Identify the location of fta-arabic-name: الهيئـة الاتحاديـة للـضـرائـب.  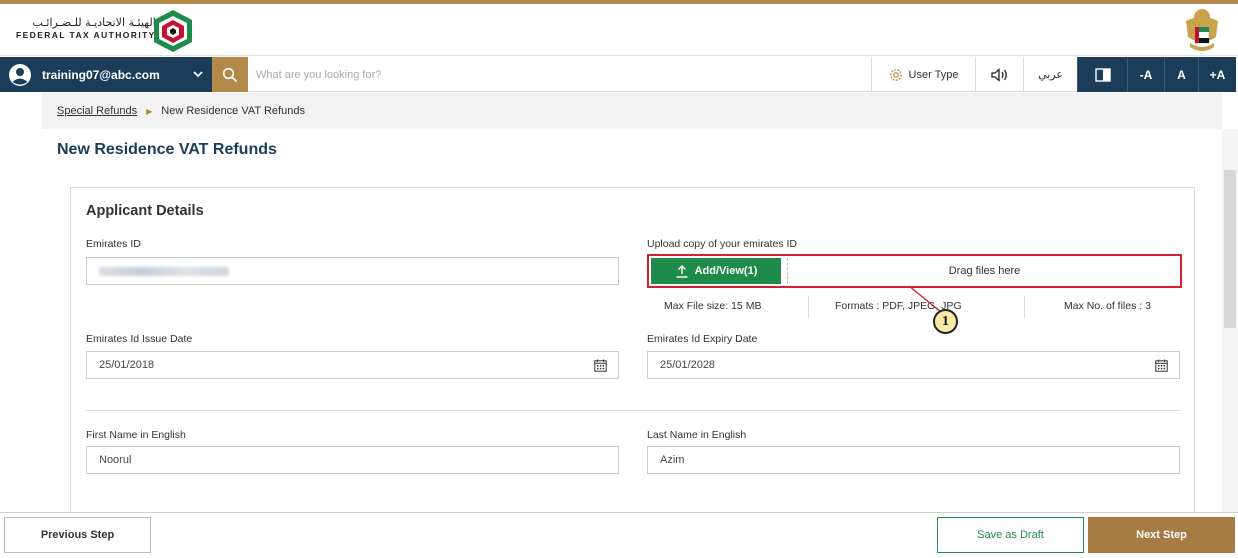
(94, 22).